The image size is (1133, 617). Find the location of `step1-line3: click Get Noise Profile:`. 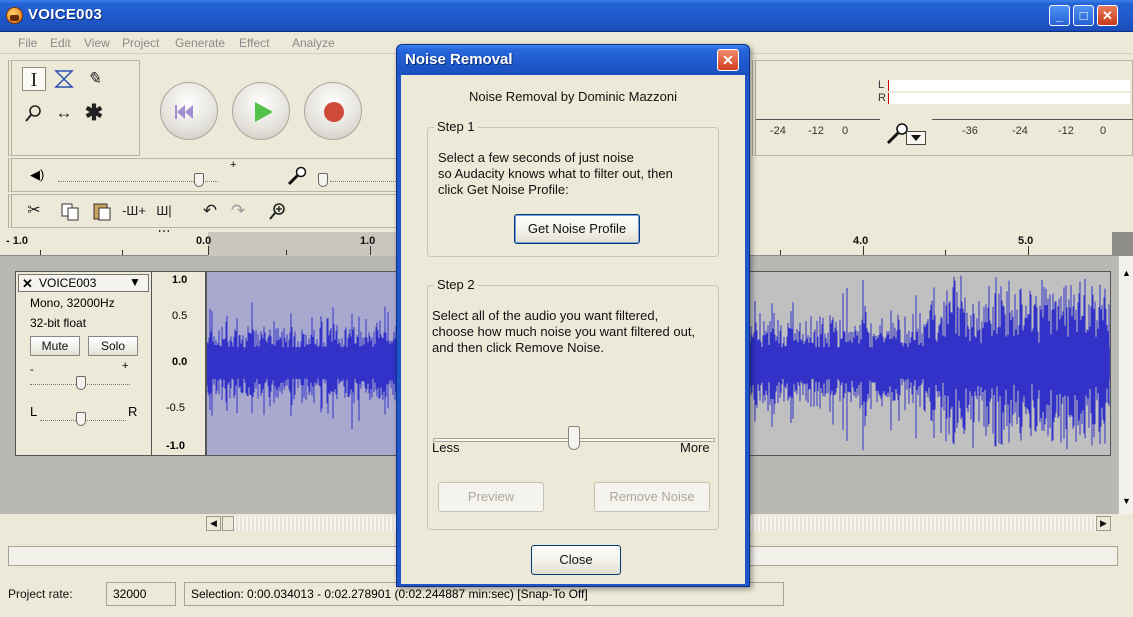

step1-line3: click Get Noise Profile: is located at coordinates (503, 189).